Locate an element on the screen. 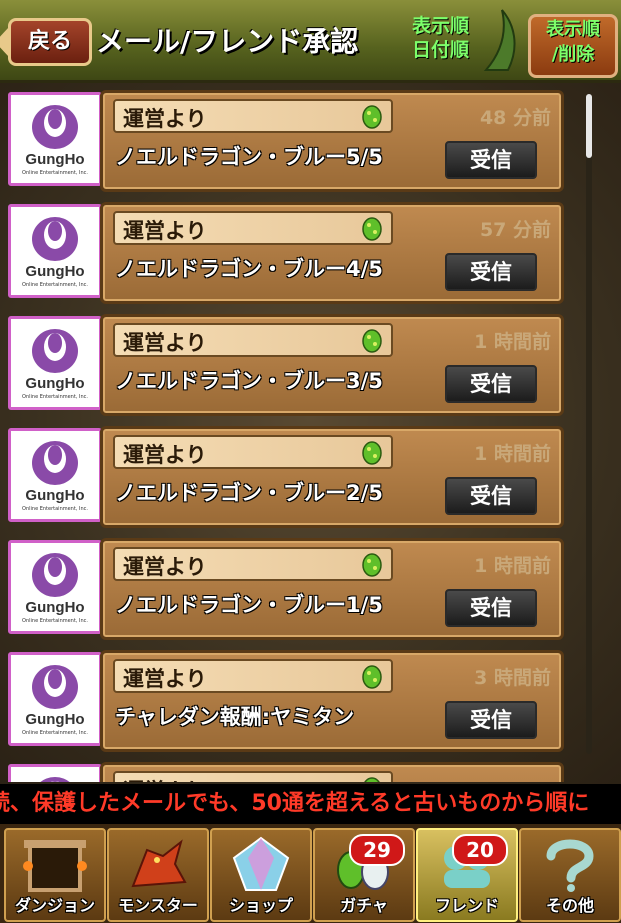 Image resolution: width=621 pixels, height=923 pixels. mail-subject: チャレダン報酬:ヤミタン is located at coordinates (235, 717).